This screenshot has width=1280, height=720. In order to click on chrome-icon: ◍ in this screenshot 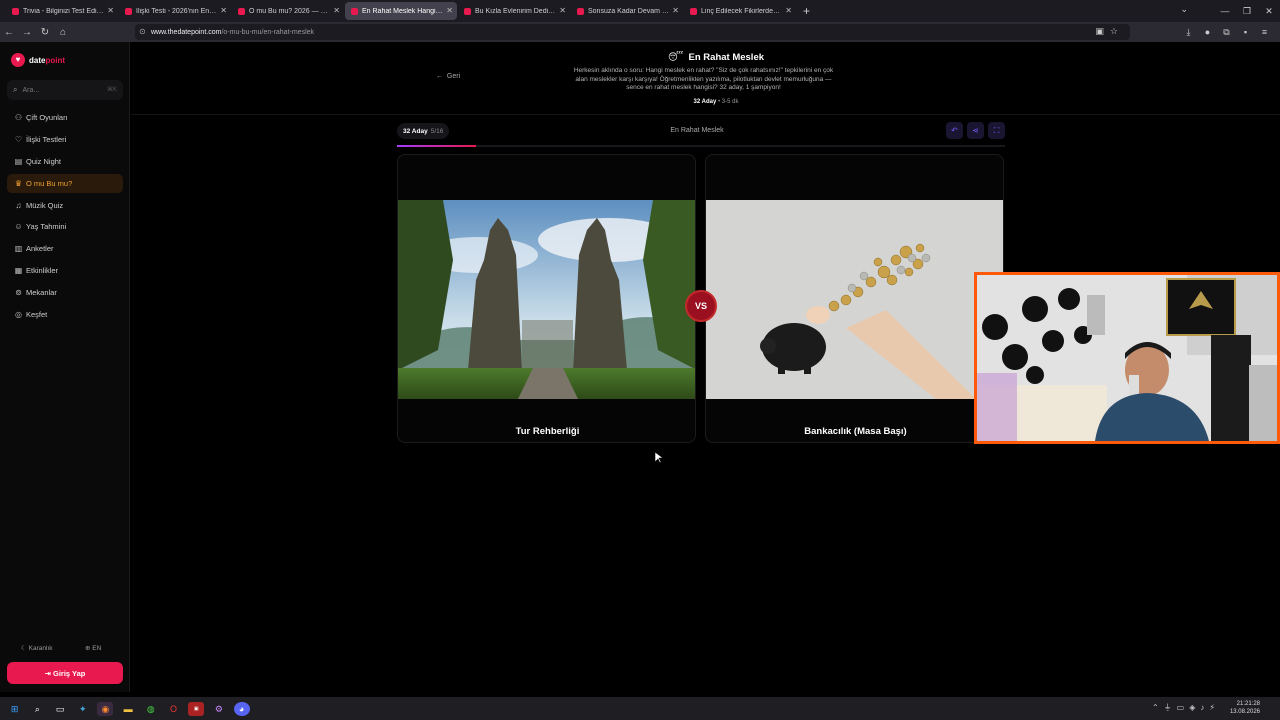, I will do `click(151, 709)`.